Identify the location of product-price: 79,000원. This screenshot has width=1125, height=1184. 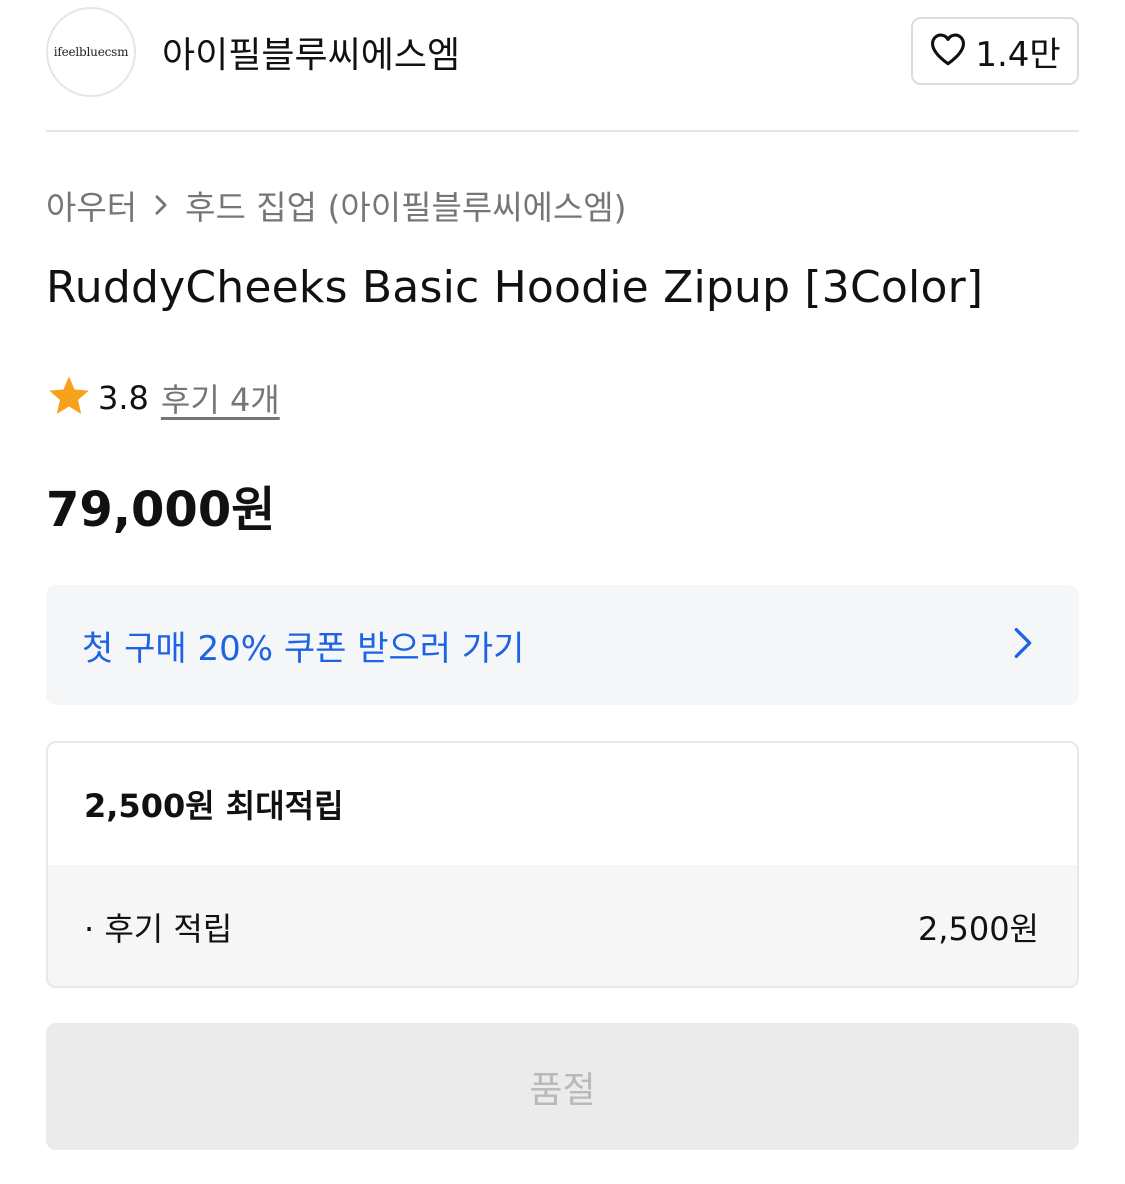
(161, 510).